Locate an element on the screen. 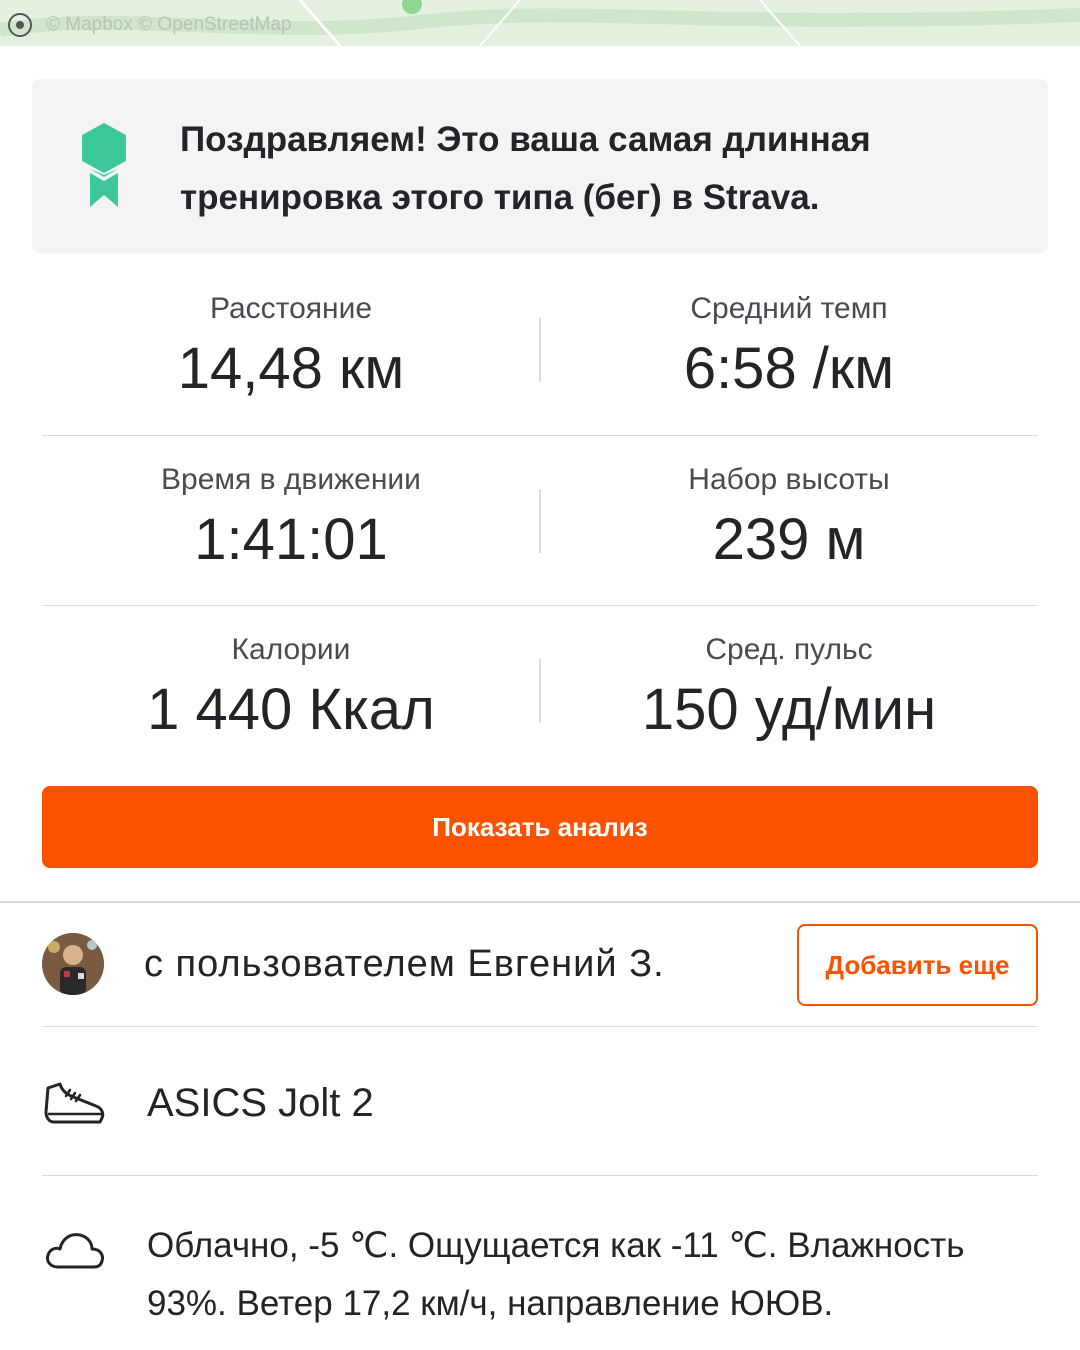  show-analysis-button: Показать анализ is located at coordinates (540, 827).